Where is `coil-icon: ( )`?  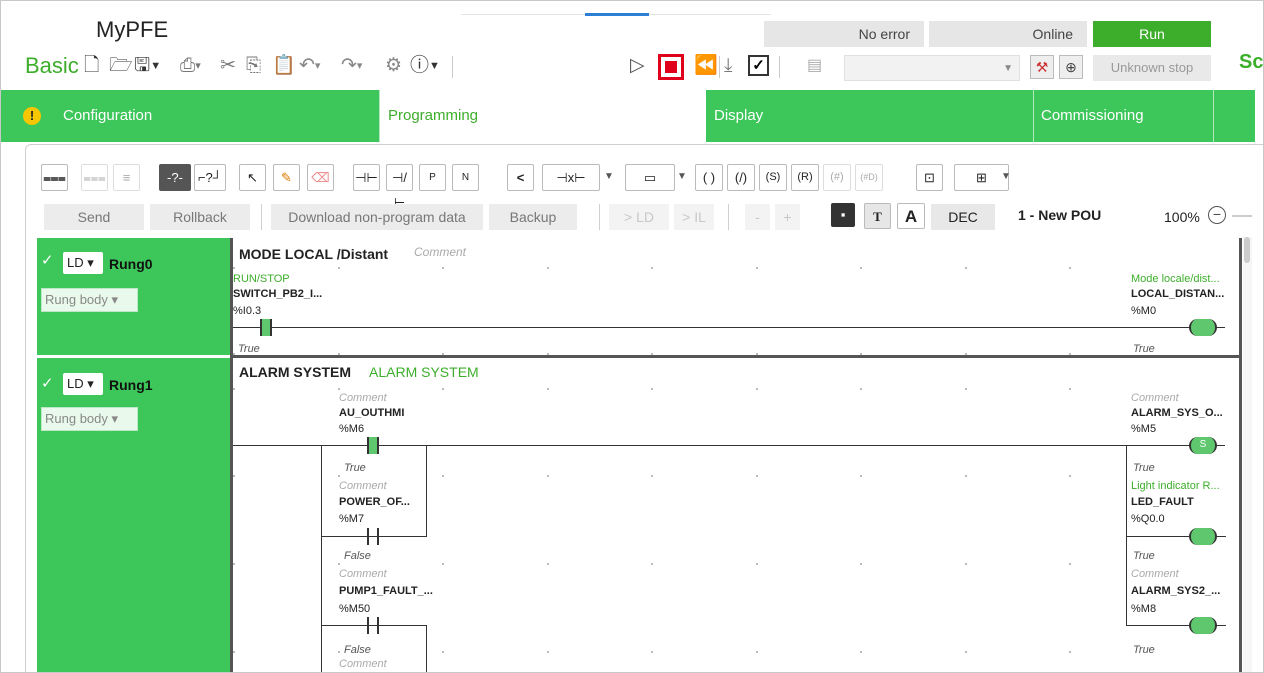 coil-icon: ( ) is located at coordinates (709, 177).